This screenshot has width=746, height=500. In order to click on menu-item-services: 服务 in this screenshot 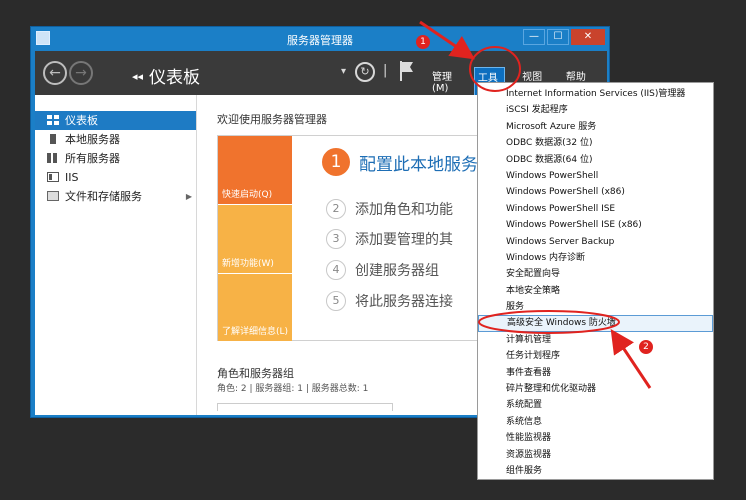, I will do `click(595, 307)`.